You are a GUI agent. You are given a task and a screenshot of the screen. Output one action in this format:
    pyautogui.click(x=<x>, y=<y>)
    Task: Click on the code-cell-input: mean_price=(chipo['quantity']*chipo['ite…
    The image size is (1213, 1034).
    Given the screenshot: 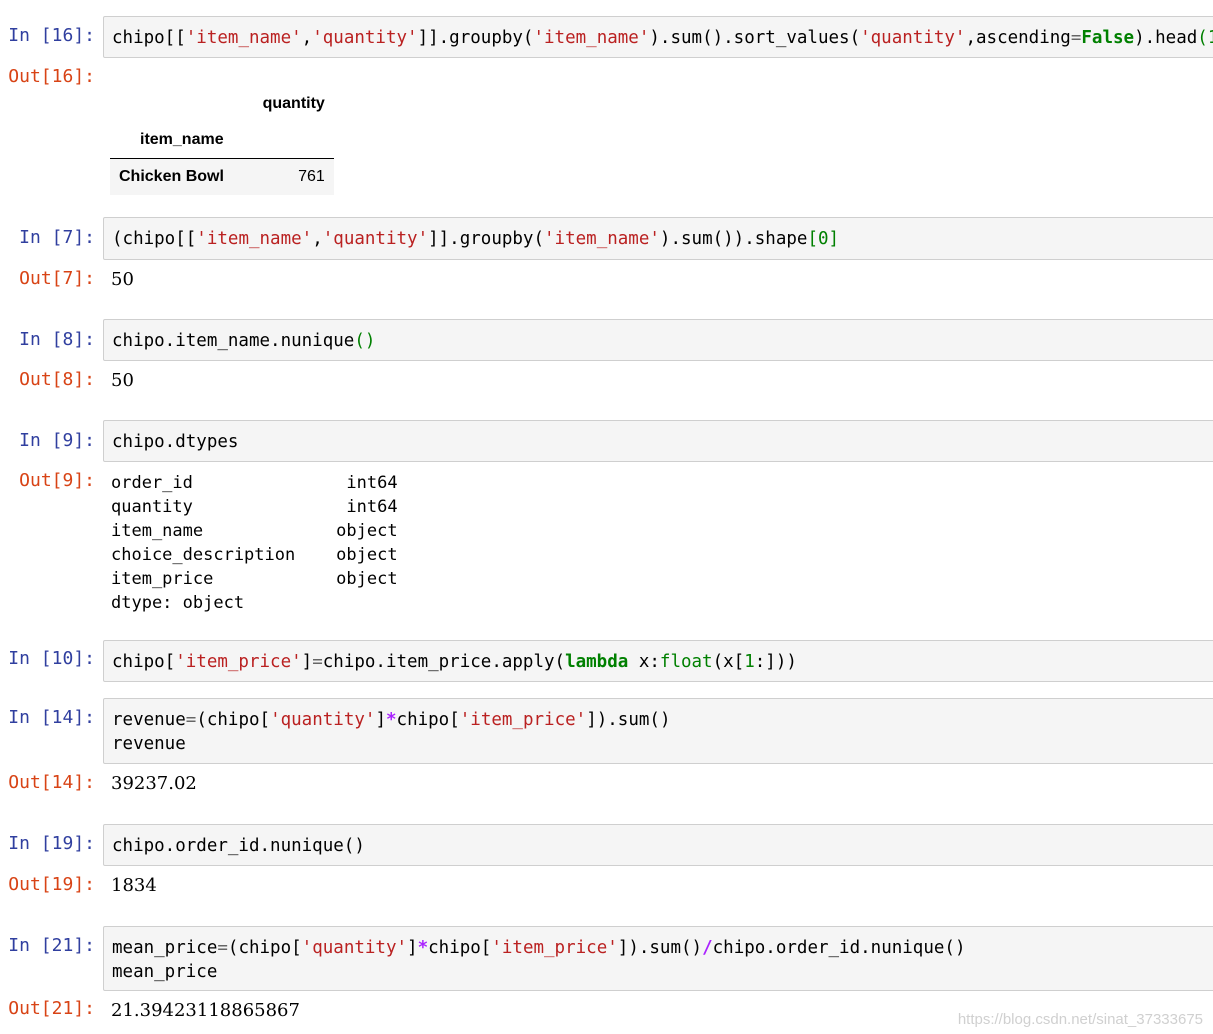 What is the action you would take?
    pyautogui.click(x=658, y=958)
    